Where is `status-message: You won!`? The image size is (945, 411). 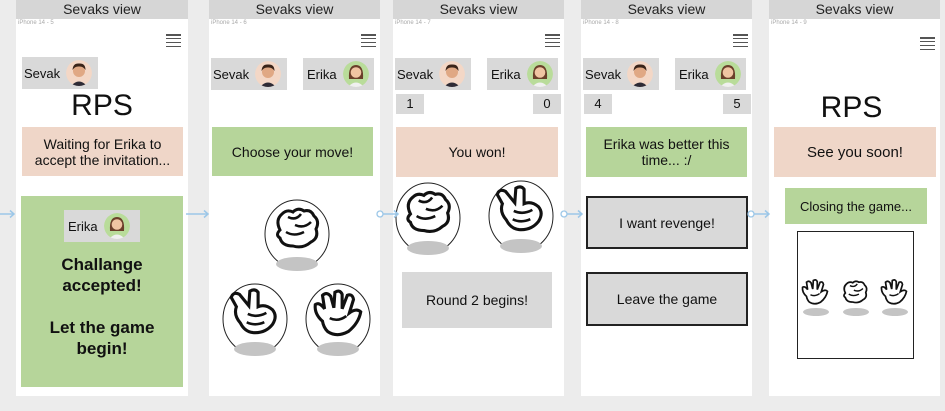
status-message: You won! is located at coordinates (477, 152).